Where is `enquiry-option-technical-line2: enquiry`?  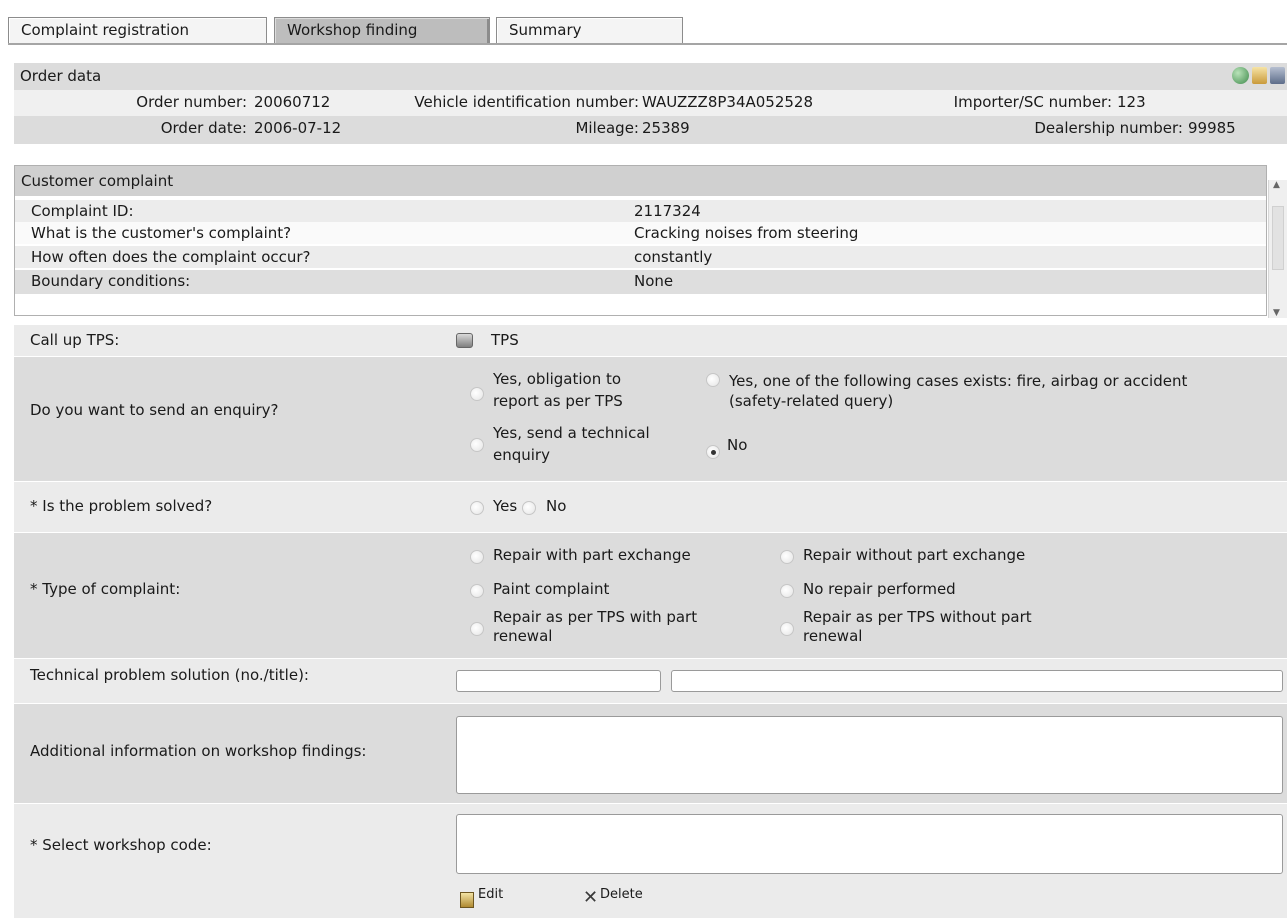 enquiry-option-technical-line2: enquiry is located at coordinates (521, 455).